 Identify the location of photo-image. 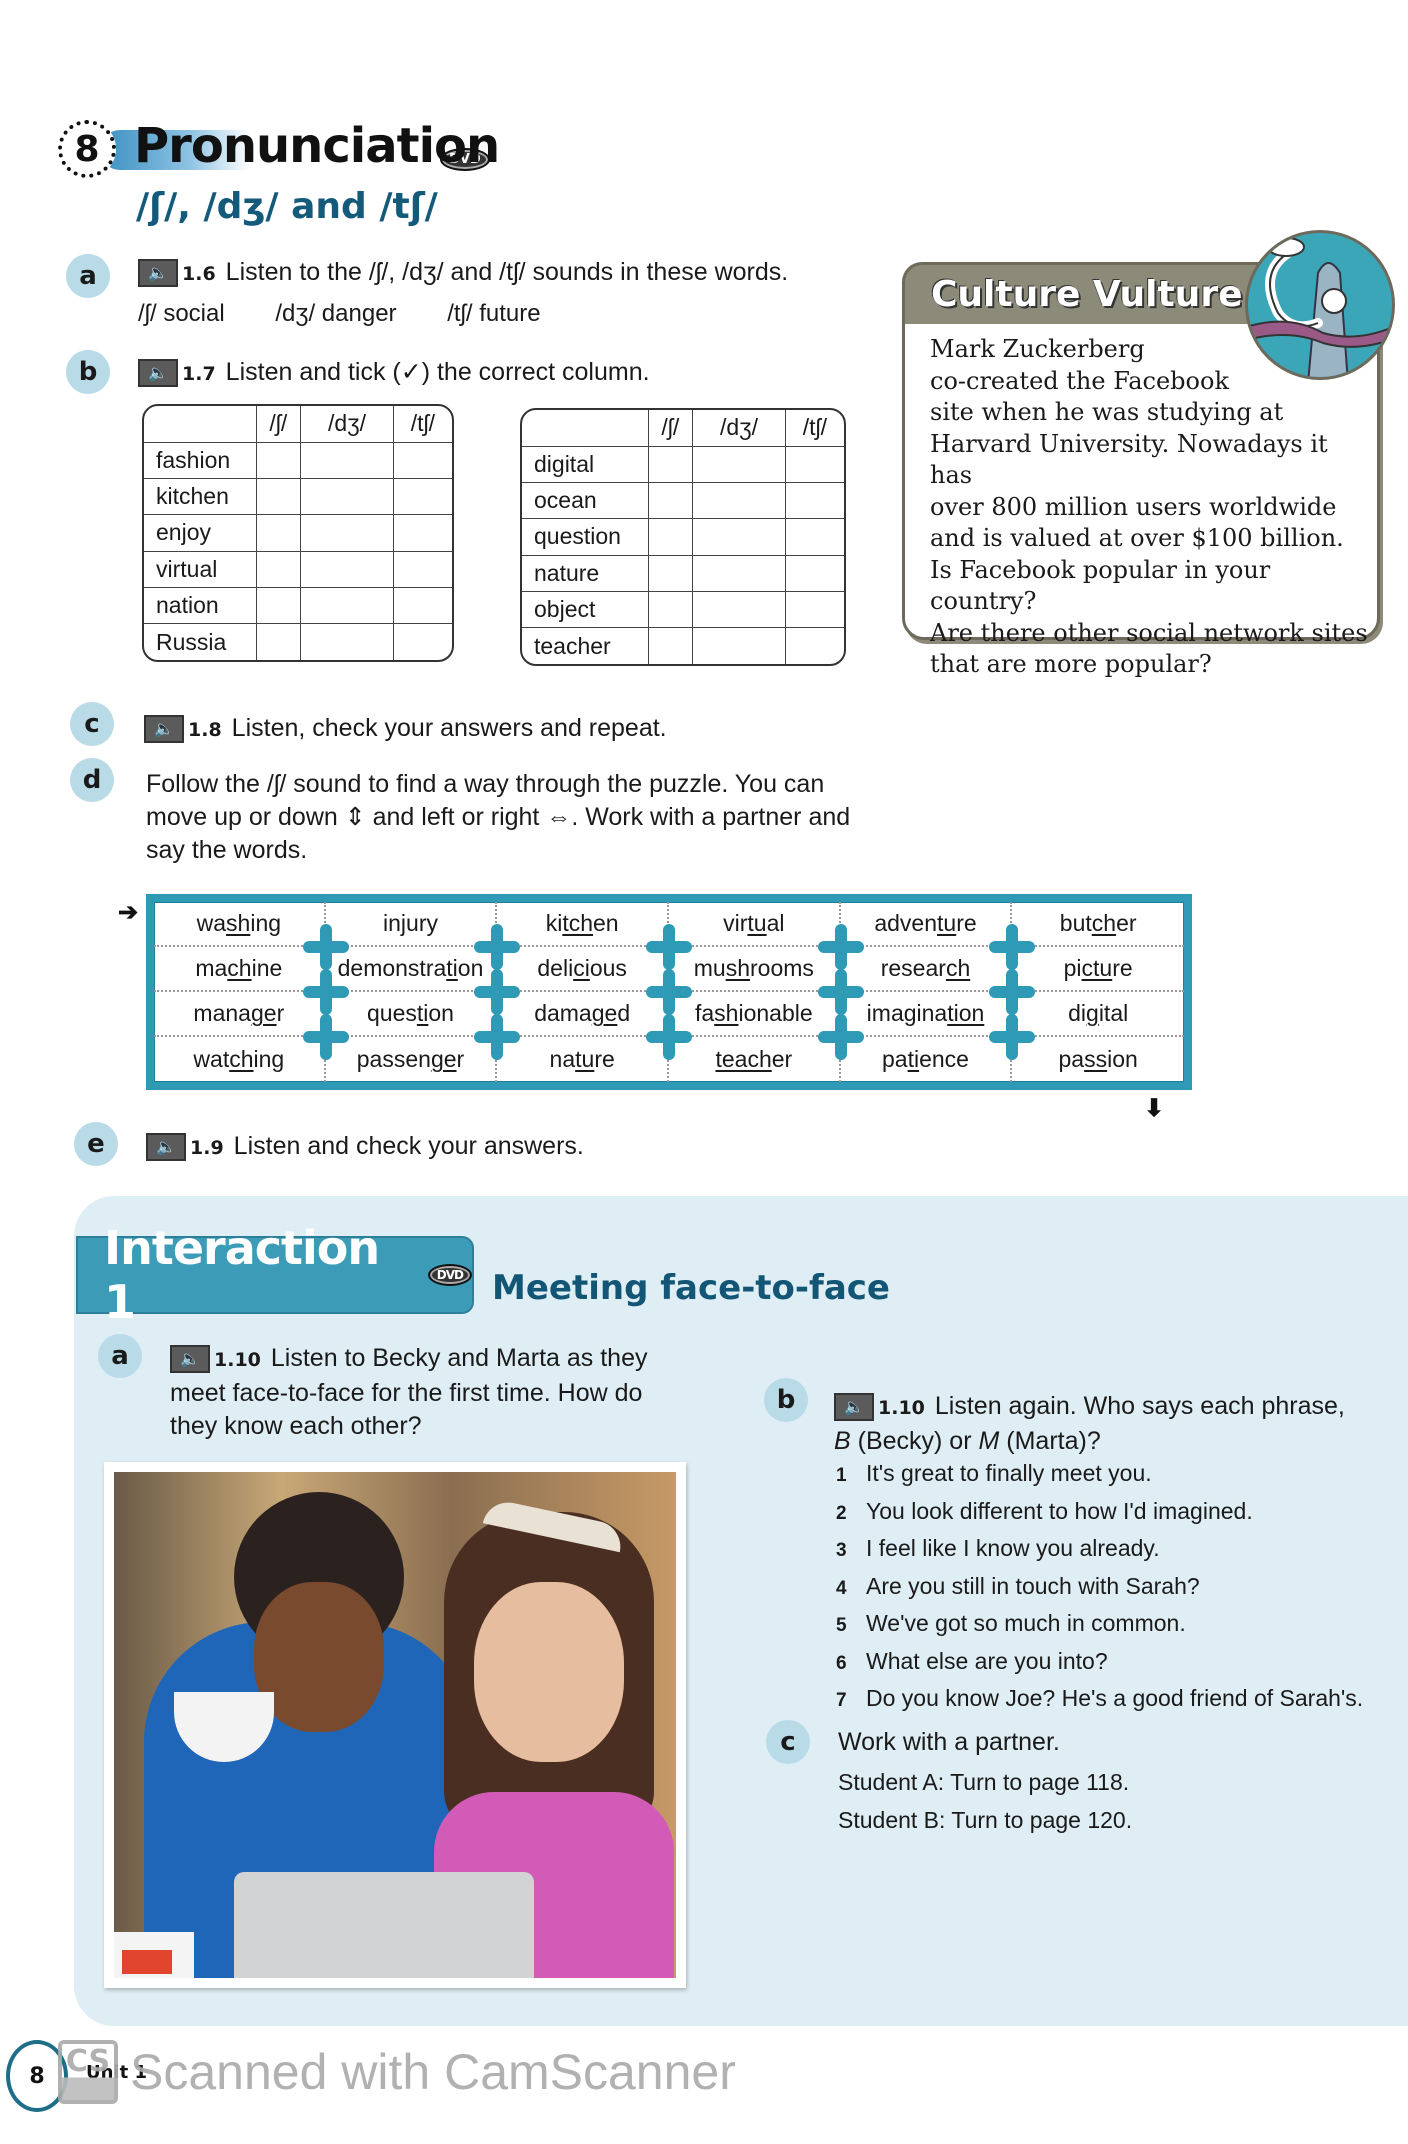
(395, 1725).